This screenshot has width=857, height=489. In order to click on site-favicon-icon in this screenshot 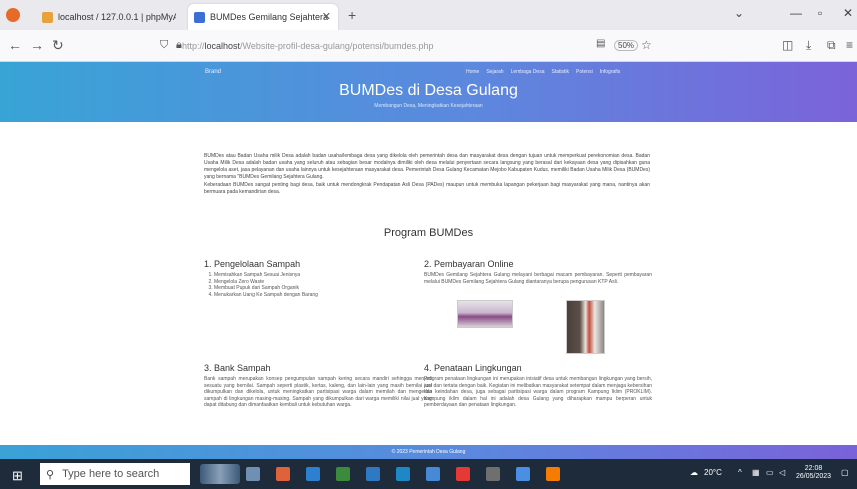, I will do `click(199, 17)`.